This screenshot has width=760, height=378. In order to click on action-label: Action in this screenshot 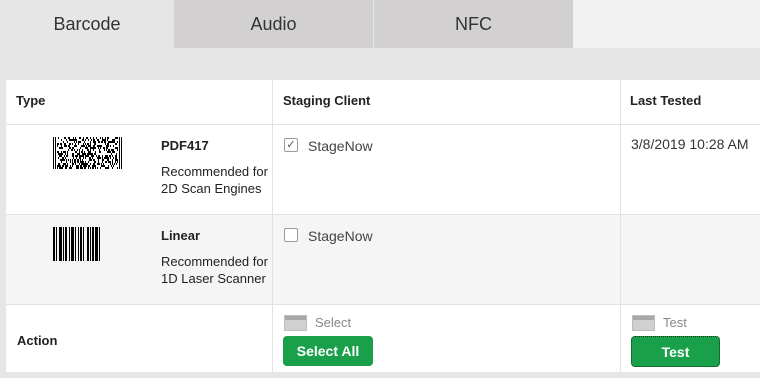, I will do `click(37, 340)`.